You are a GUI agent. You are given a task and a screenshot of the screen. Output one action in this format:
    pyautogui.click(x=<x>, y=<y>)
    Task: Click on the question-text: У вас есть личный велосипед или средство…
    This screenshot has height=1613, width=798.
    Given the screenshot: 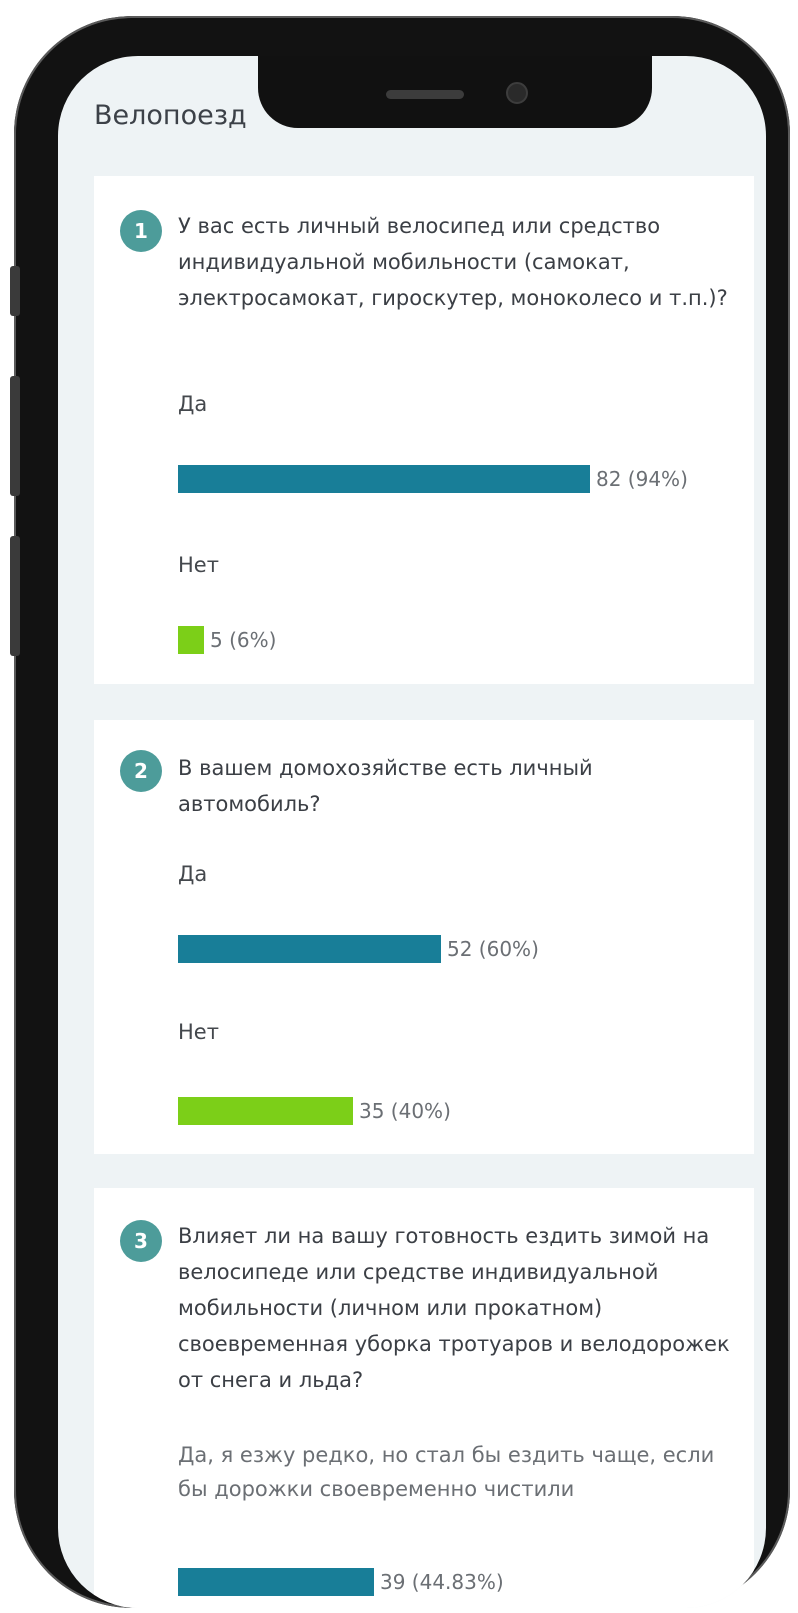 What is the action you would take?
    pyautogui.click(x=453, y=262)
    